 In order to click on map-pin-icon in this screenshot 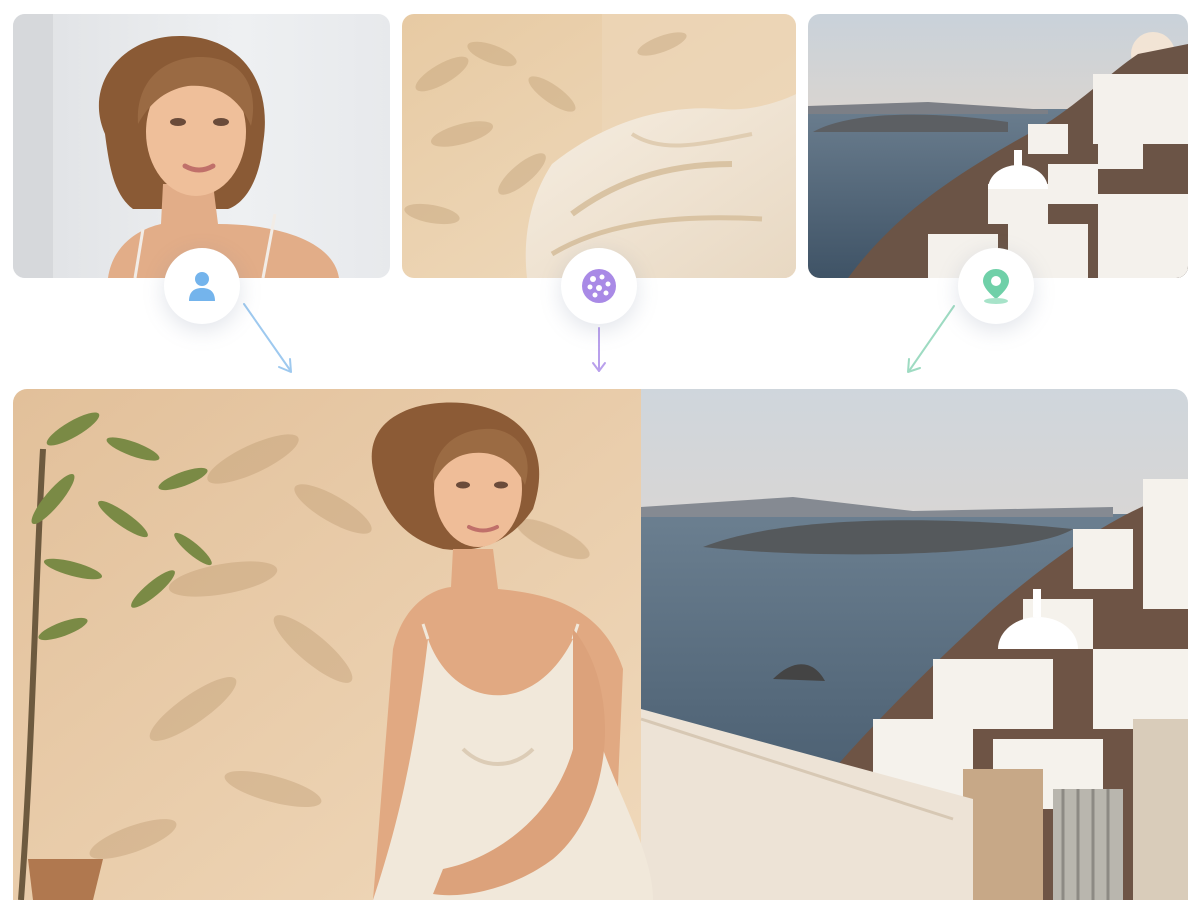, I will do `click(996, 286)`.